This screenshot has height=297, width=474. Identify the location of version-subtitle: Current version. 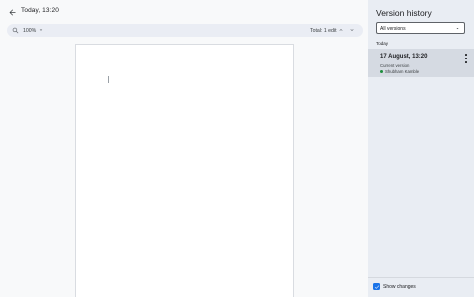
(395, 65).